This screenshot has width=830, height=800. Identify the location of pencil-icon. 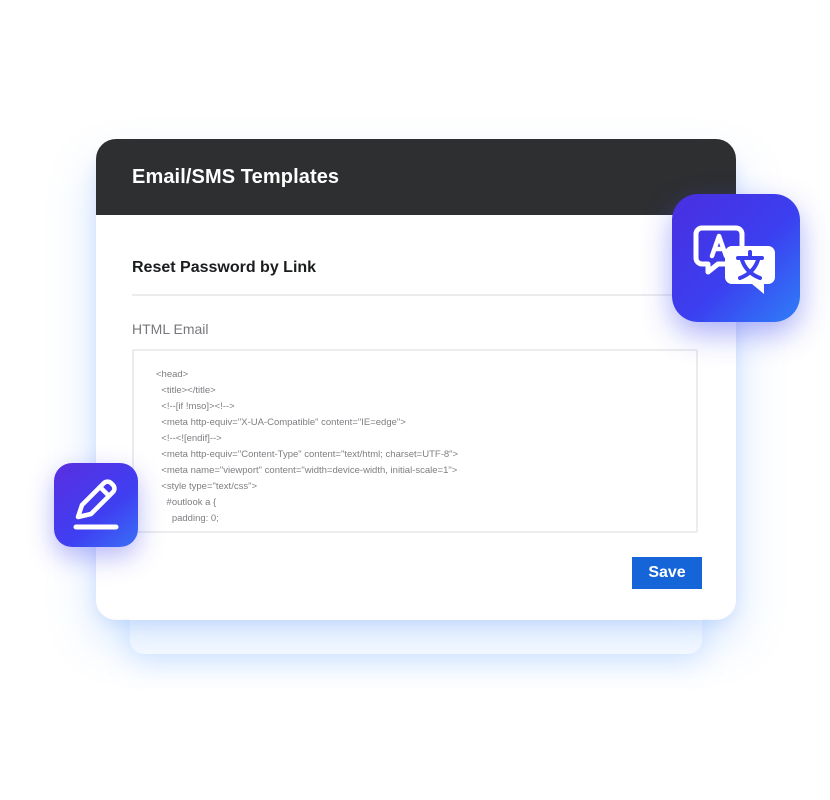
(96, 504).